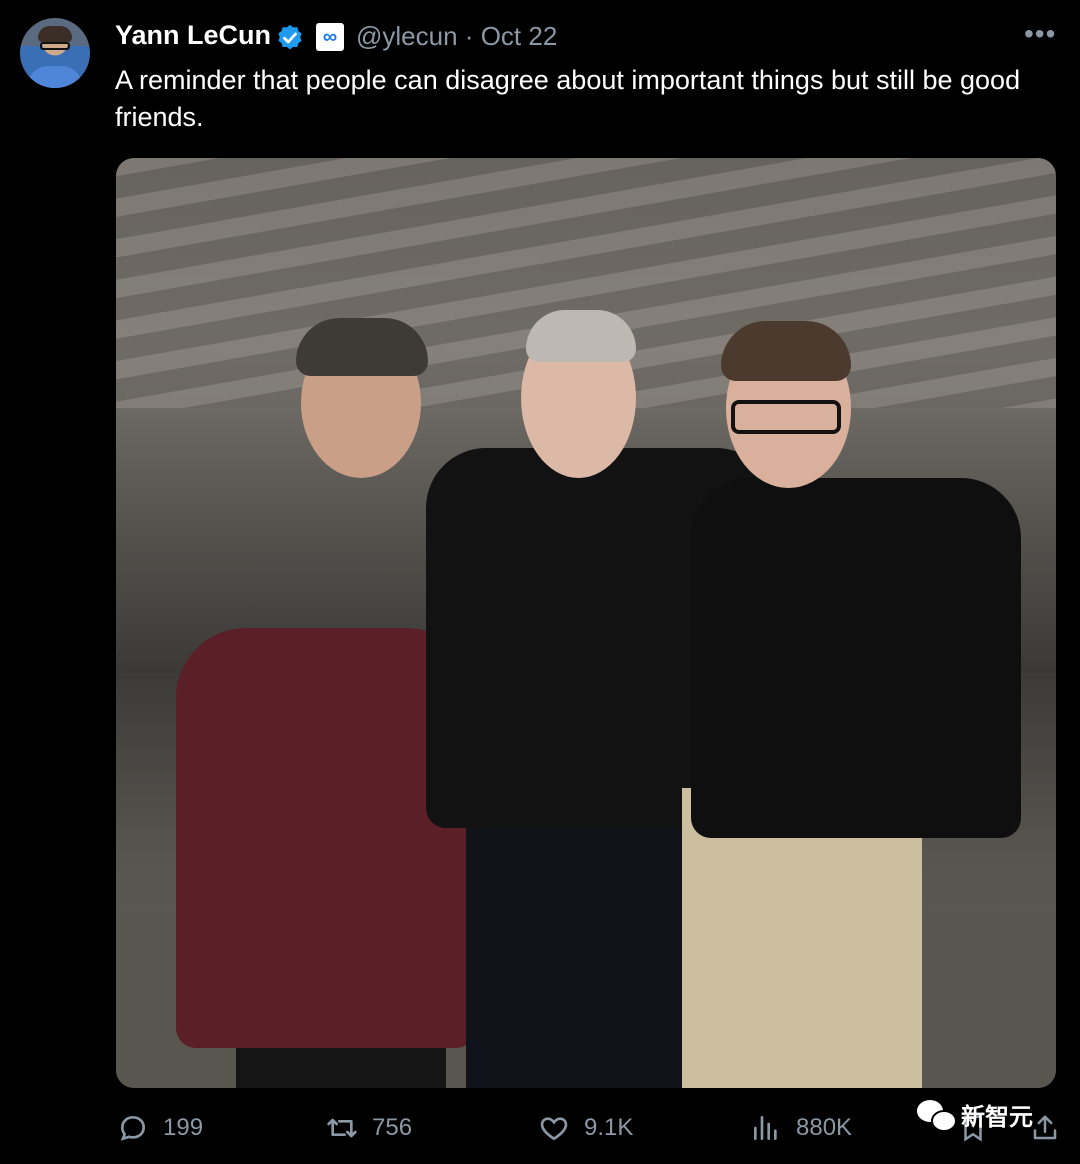 This screenshot has height=1164, width=1080. What do you see at coordinates (362, 347) in the screenshot?
I see `person-left-hair` at bounding box center [362, 347].